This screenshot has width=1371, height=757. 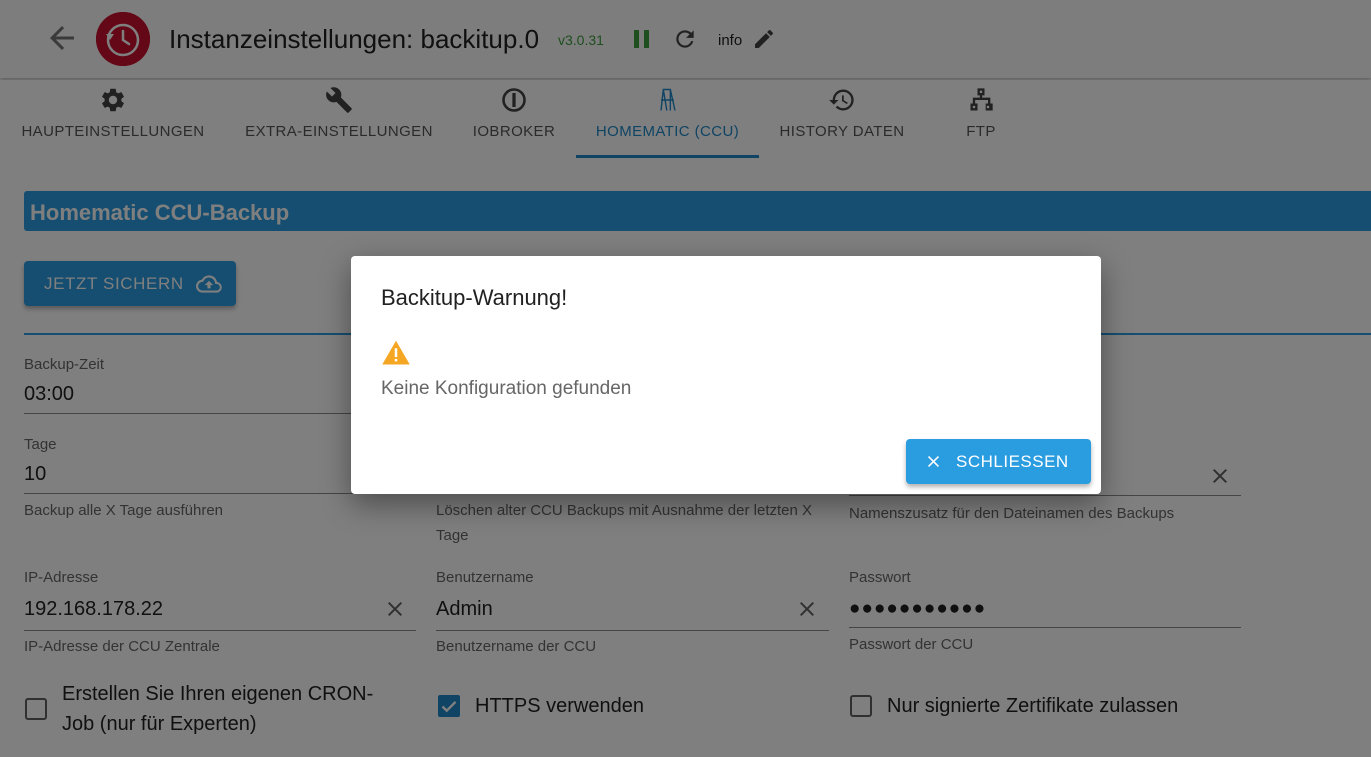 I want to click on warning-icon, so click(x=396, y=352).